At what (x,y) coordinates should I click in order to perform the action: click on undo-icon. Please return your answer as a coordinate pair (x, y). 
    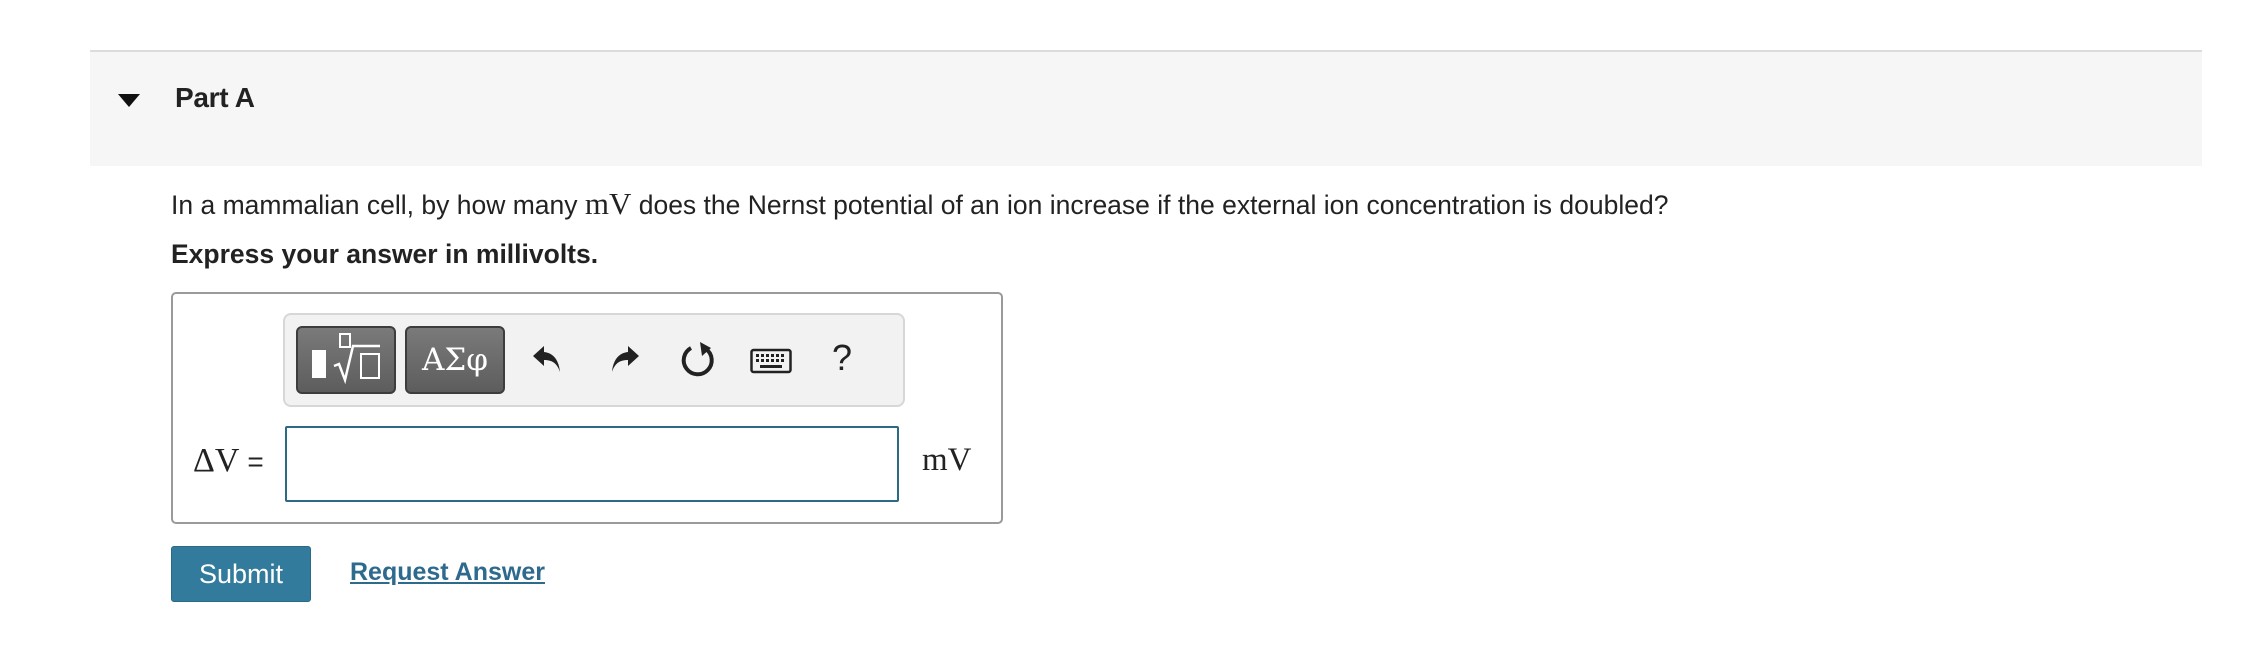
    Looking at the image, I should click on (547, 359).